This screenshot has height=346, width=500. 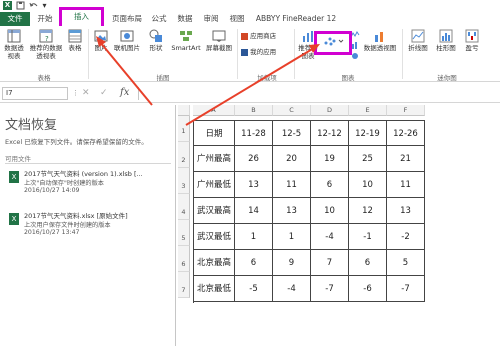 I want to click on table-cell: 21, so click(x=406, y=159).